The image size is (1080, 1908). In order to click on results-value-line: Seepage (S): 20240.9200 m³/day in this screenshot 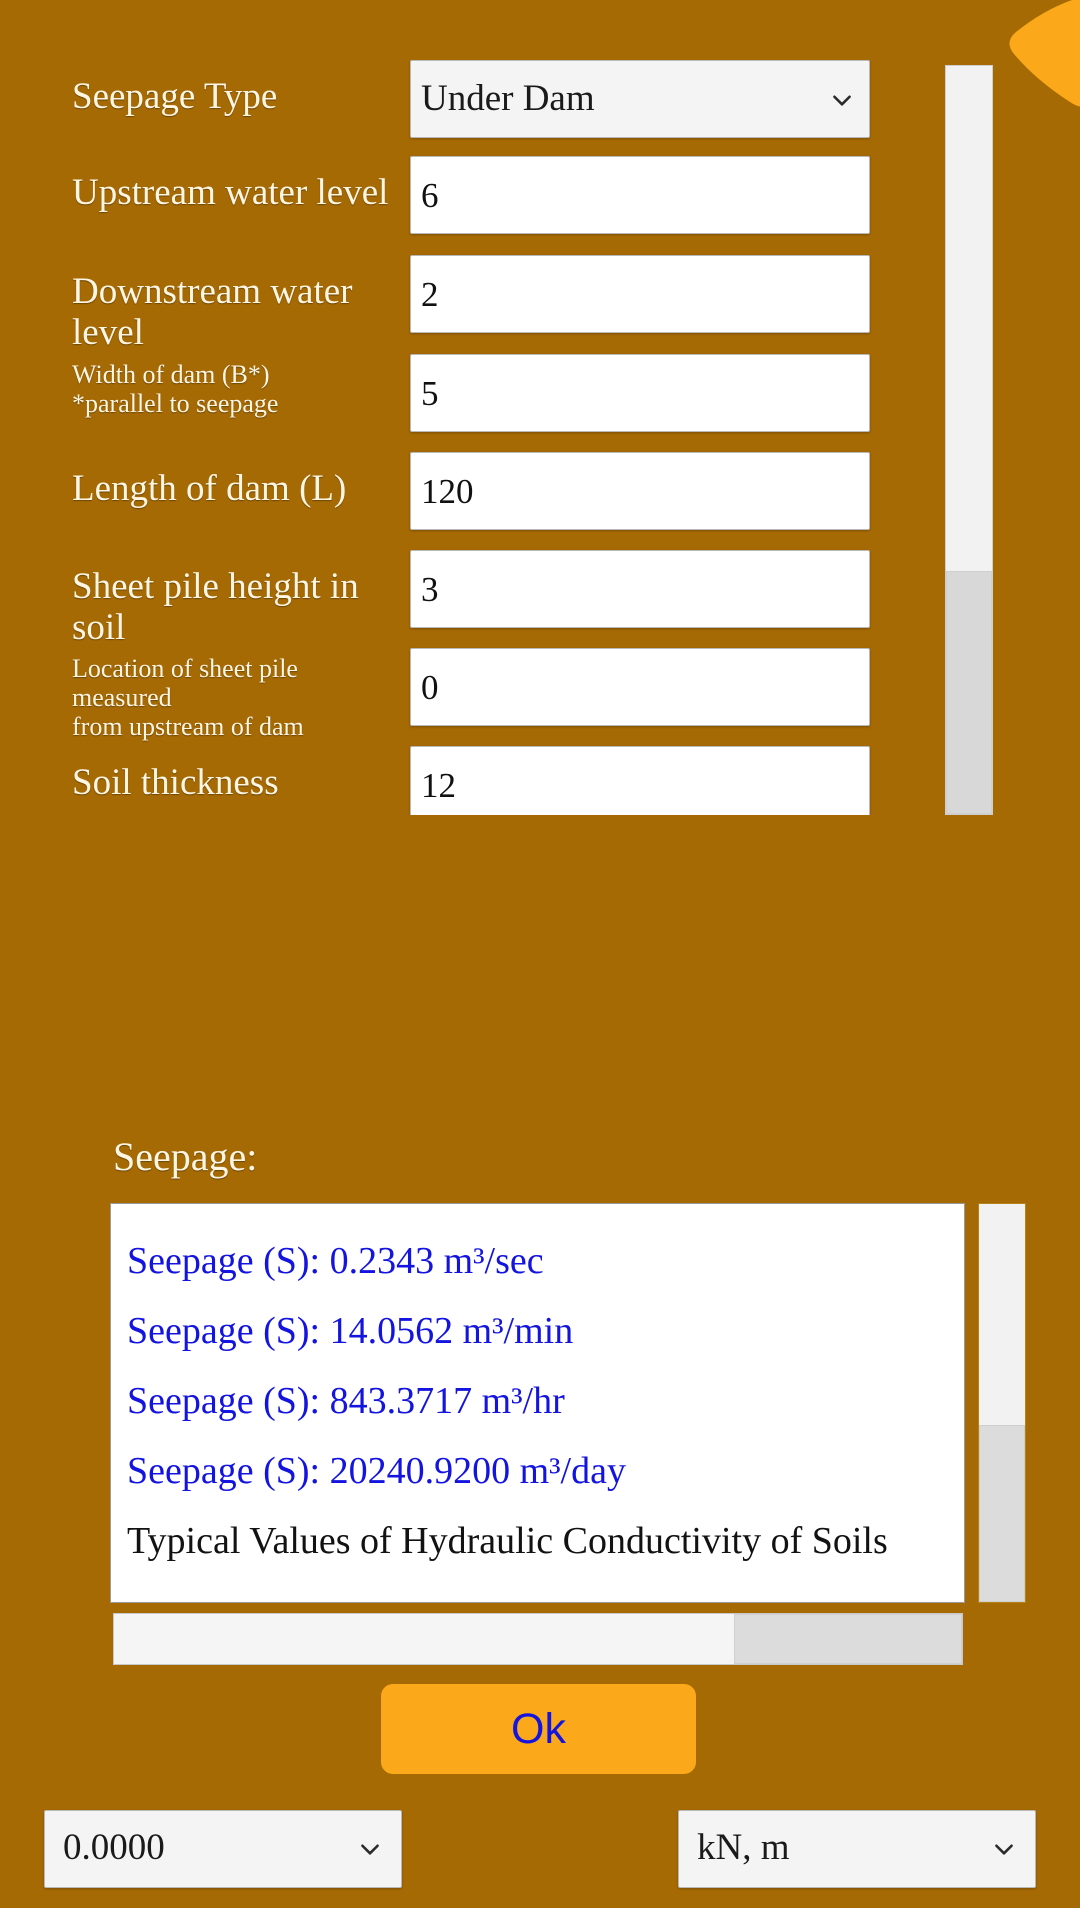, I will do `click(376, 1471)`.